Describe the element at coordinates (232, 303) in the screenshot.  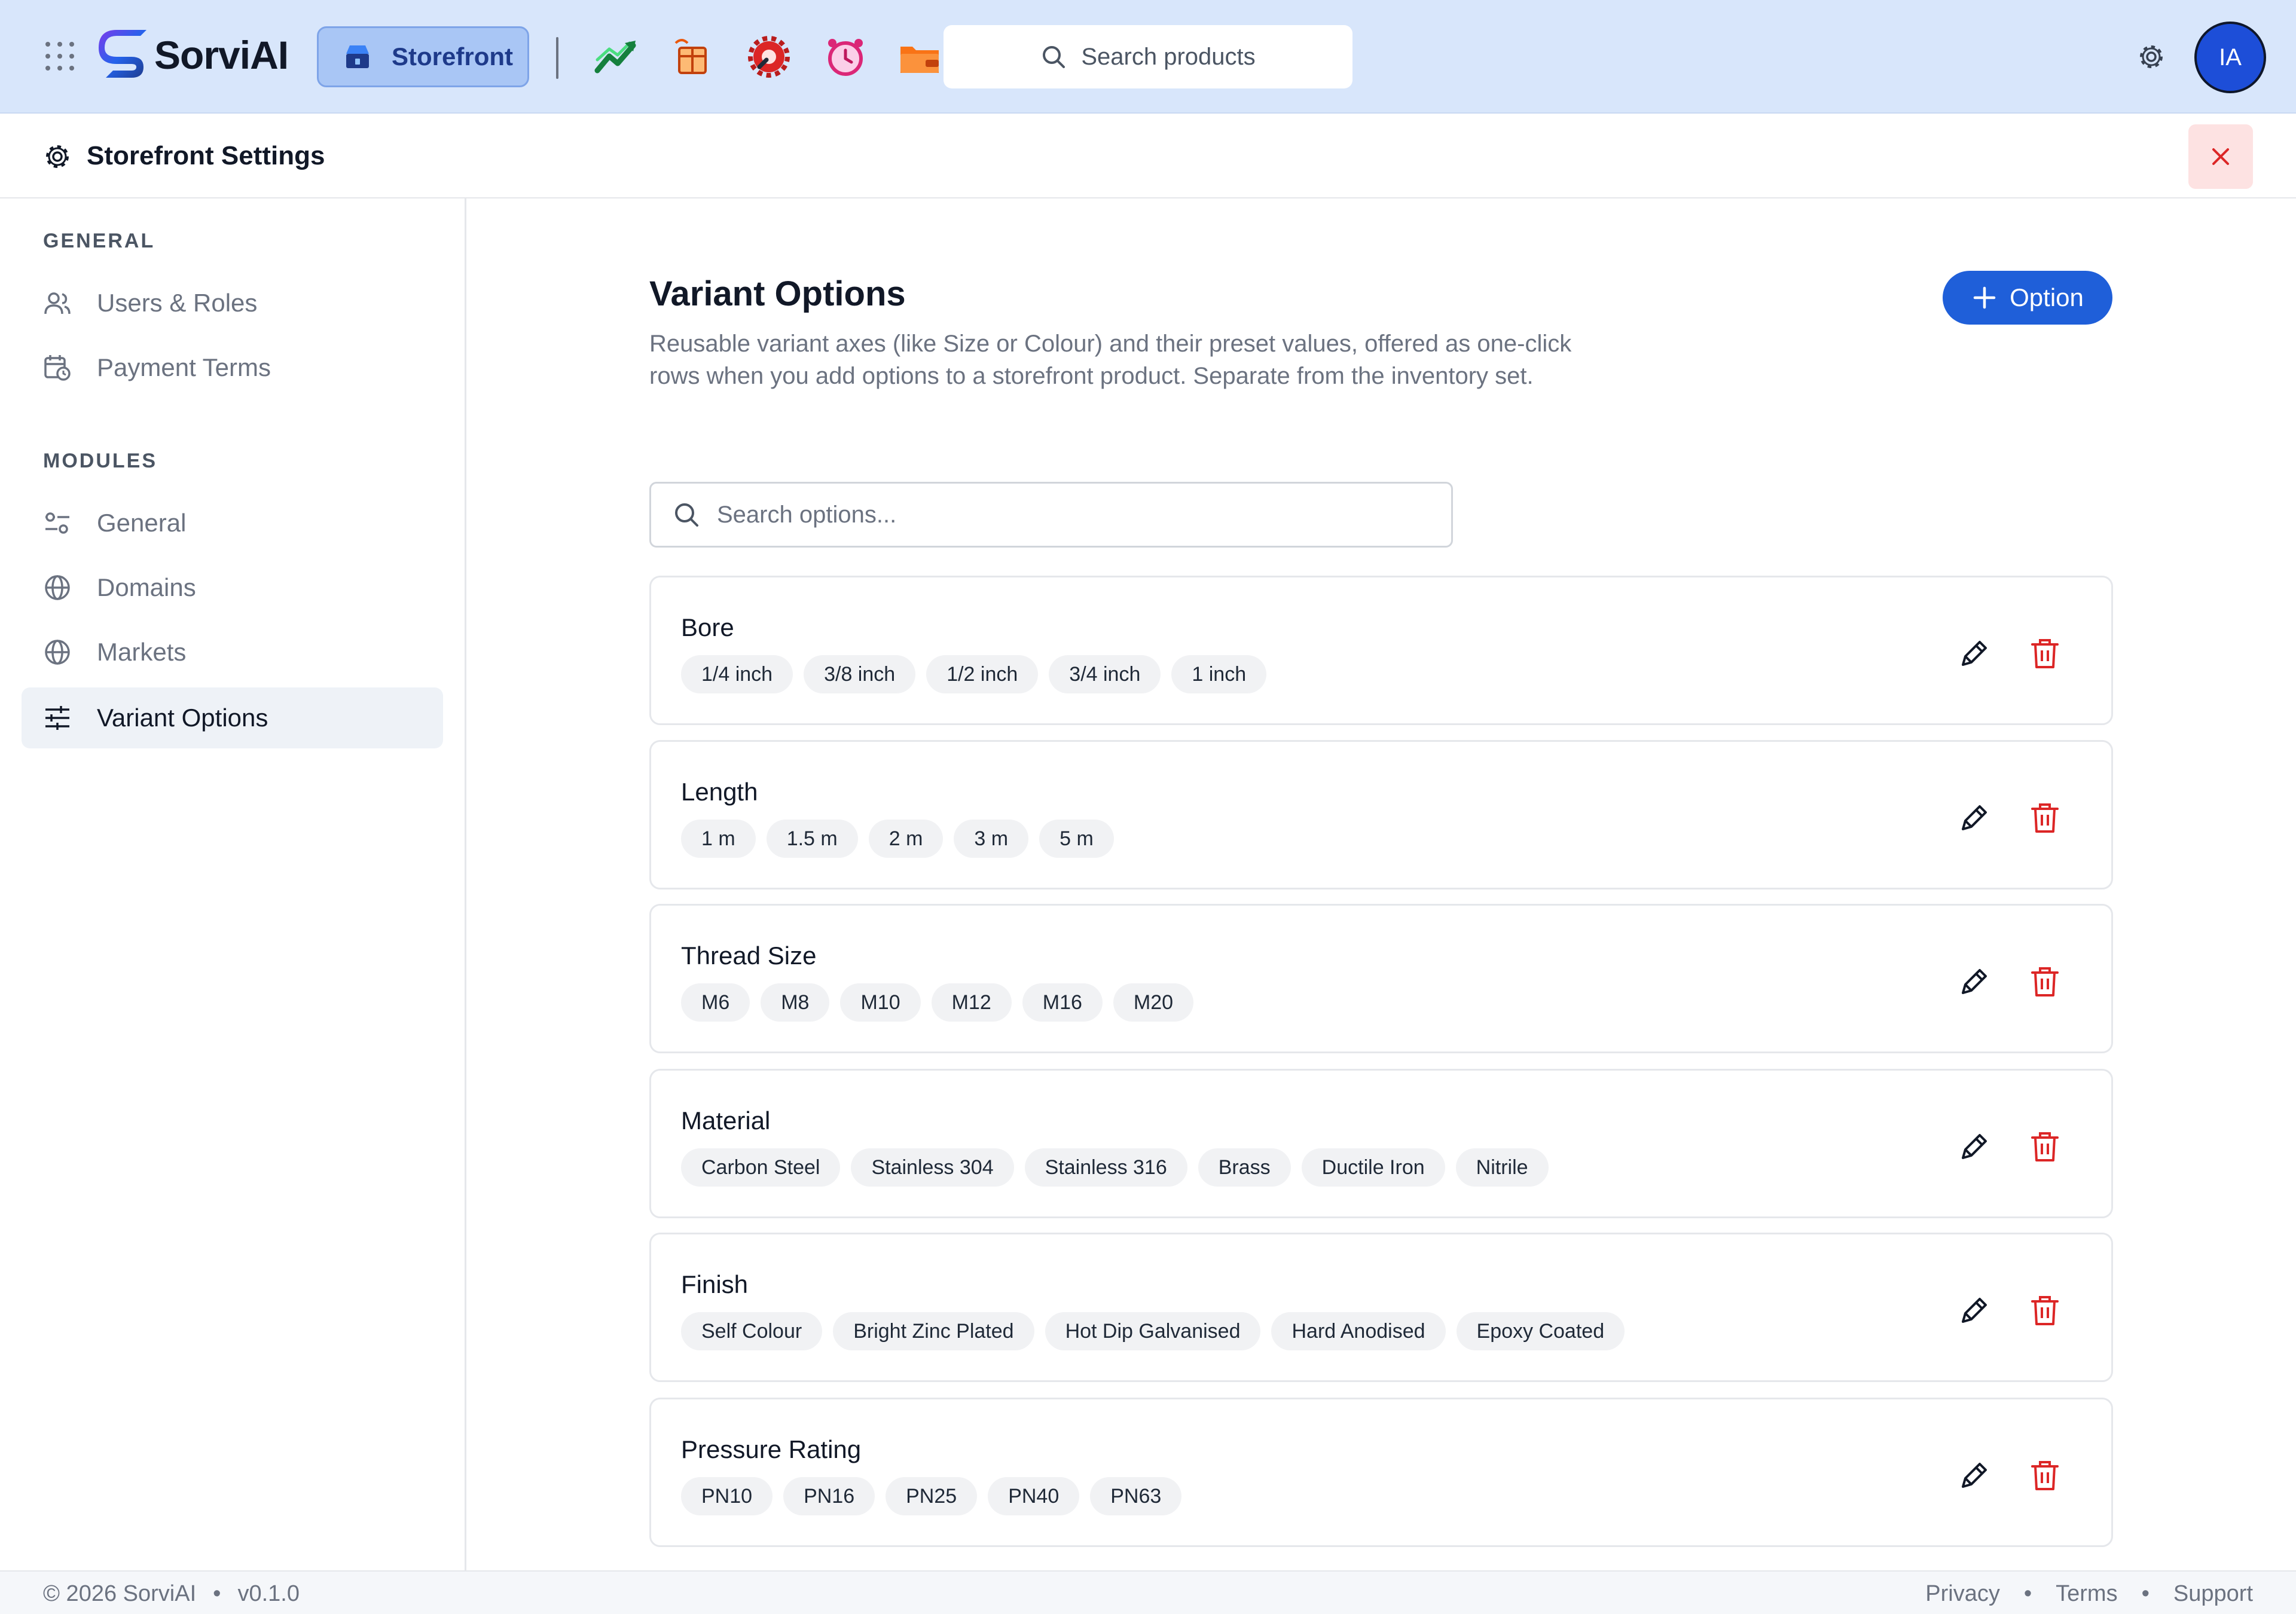
I see `sidebar-item-users-roles: Users & Roles` at that location.